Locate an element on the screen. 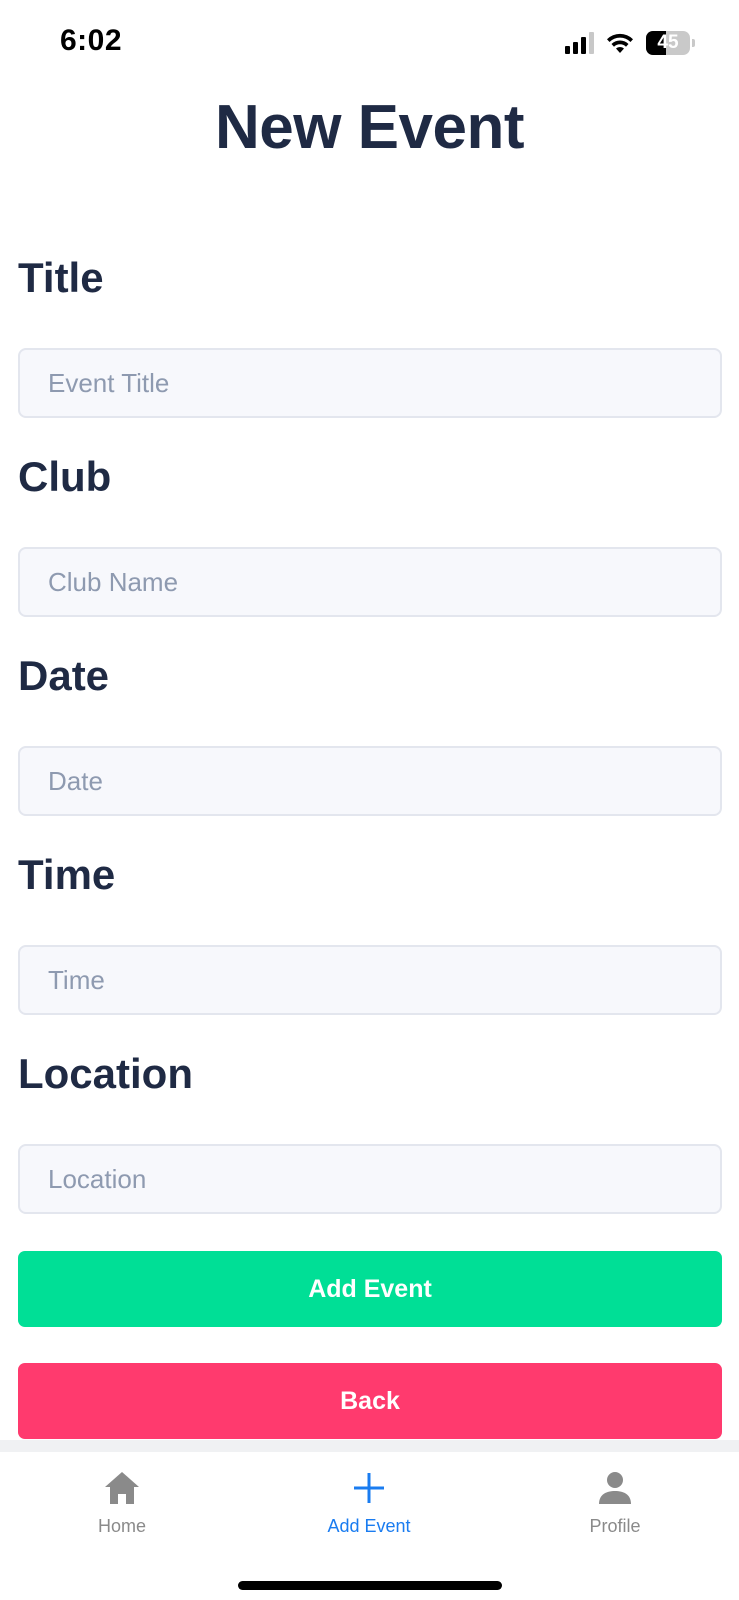 This screenshot has width=739, height=1600. location-input is located at coordinates (370, 1179).